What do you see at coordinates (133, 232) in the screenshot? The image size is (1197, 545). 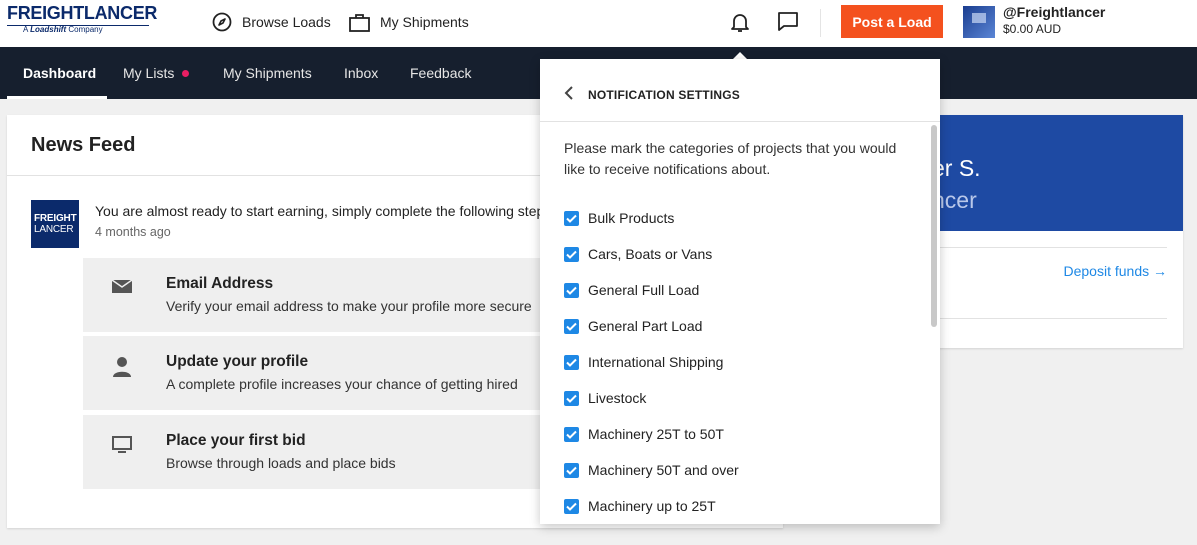 I see `feed-timestamp: 4 months ago` at bounding box center [133, 232].